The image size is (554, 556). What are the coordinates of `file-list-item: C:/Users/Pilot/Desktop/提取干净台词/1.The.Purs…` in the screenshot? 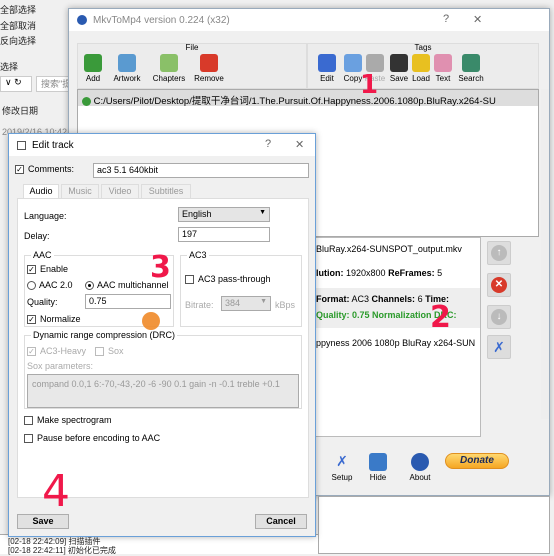 It's located at (308, 98).